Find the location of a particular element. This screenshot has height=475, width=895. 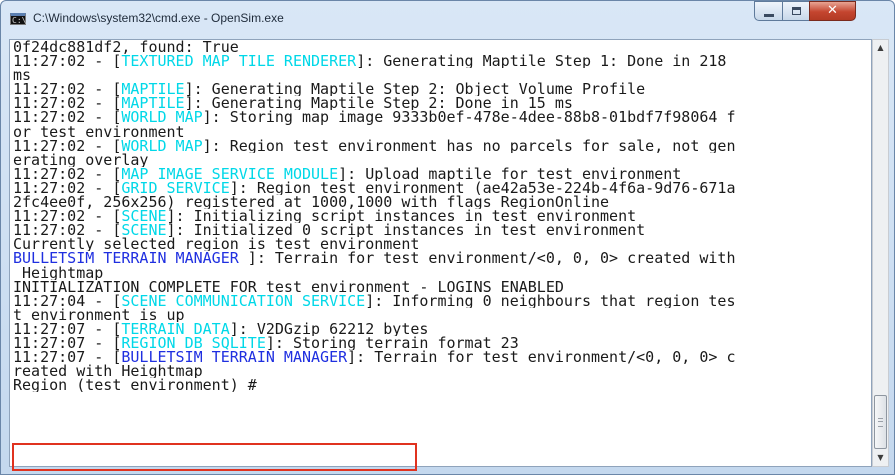

prompt-highlight is located at coordinates (214, 457).